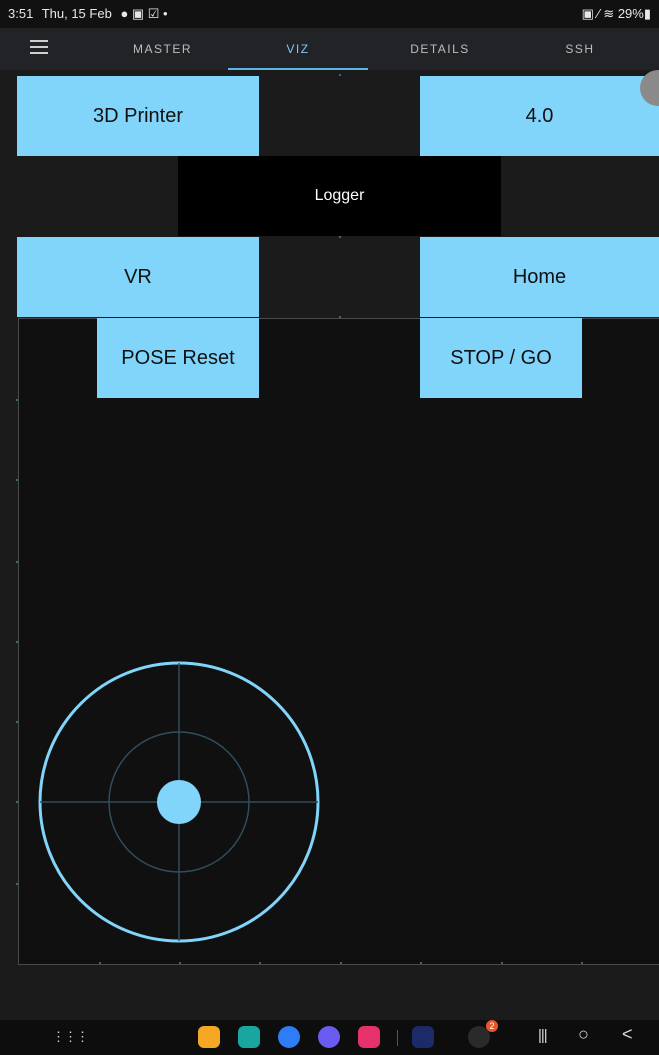 The width and height of the screenshot is (659, 1055). What do you see at coordinates (329, 14) in the screenshot?
I see `status-bar: 3:51 Thu, 15 Feb ● ▣ ☑ • ▣ ⁄ ≋ 29%▮` at bounding box center [329, 14].